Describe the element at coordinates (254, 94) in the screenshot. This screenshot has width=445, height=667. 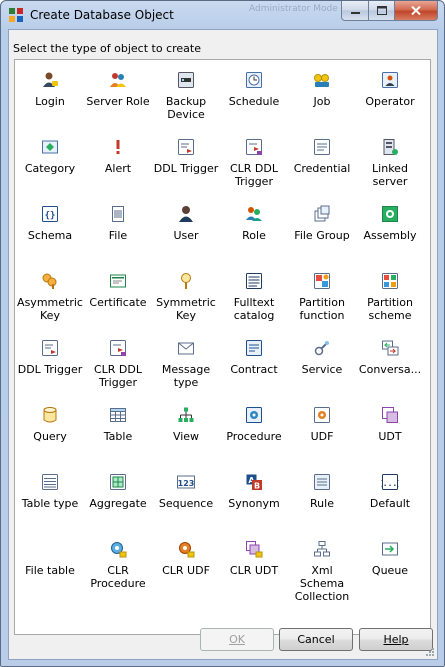
I see `object-type-item: Schedule` at that location.